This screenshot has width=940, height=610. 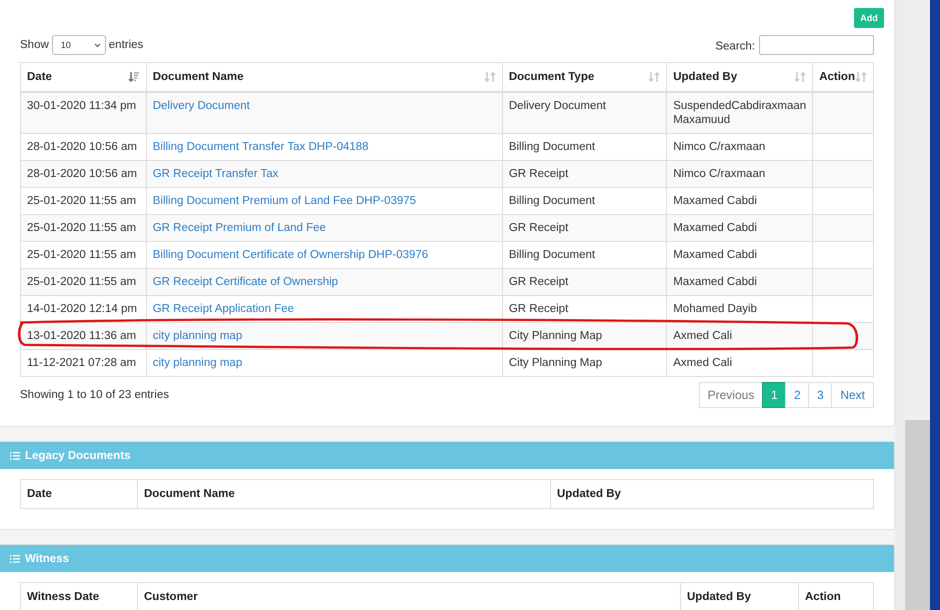 I want to click on show-label: Show, so click(x=34, y=45).